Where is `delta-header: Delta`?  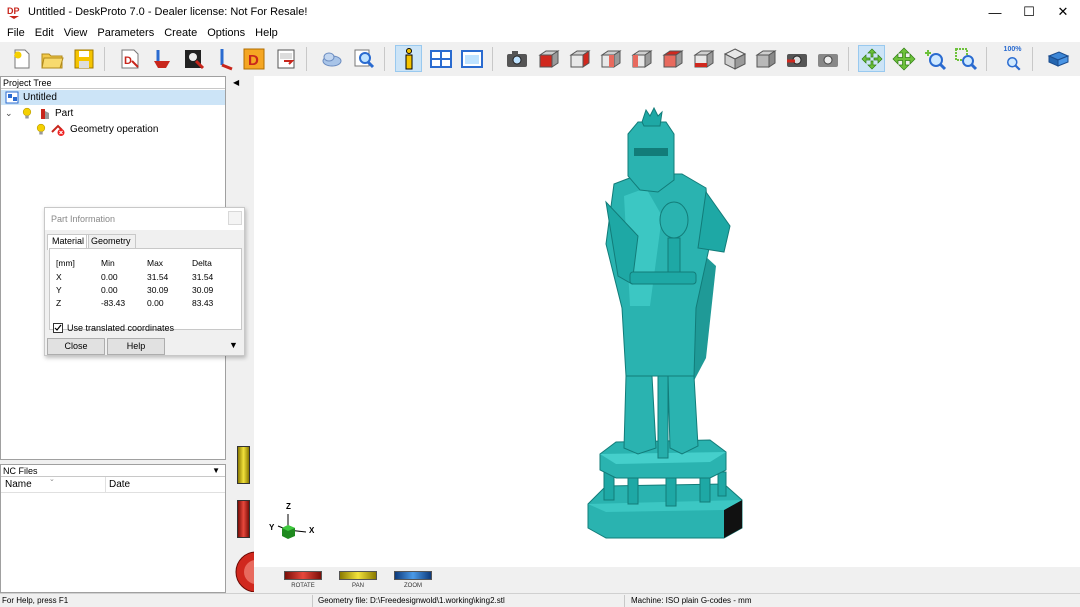
delta-header: Delta is located at coordinates (202, 263).